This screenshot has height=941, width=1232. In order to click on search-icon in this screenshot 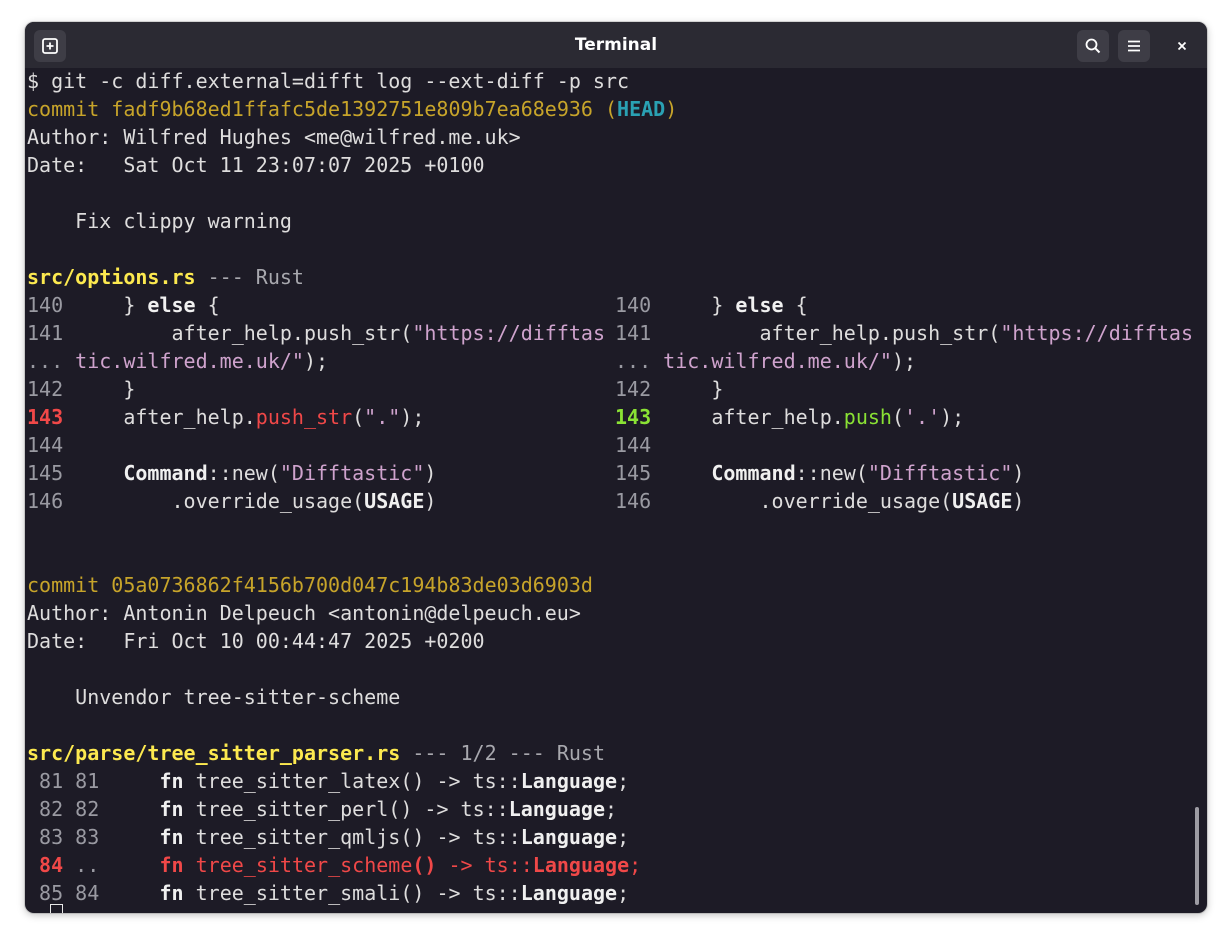, I will do `click(1093, 46)`.